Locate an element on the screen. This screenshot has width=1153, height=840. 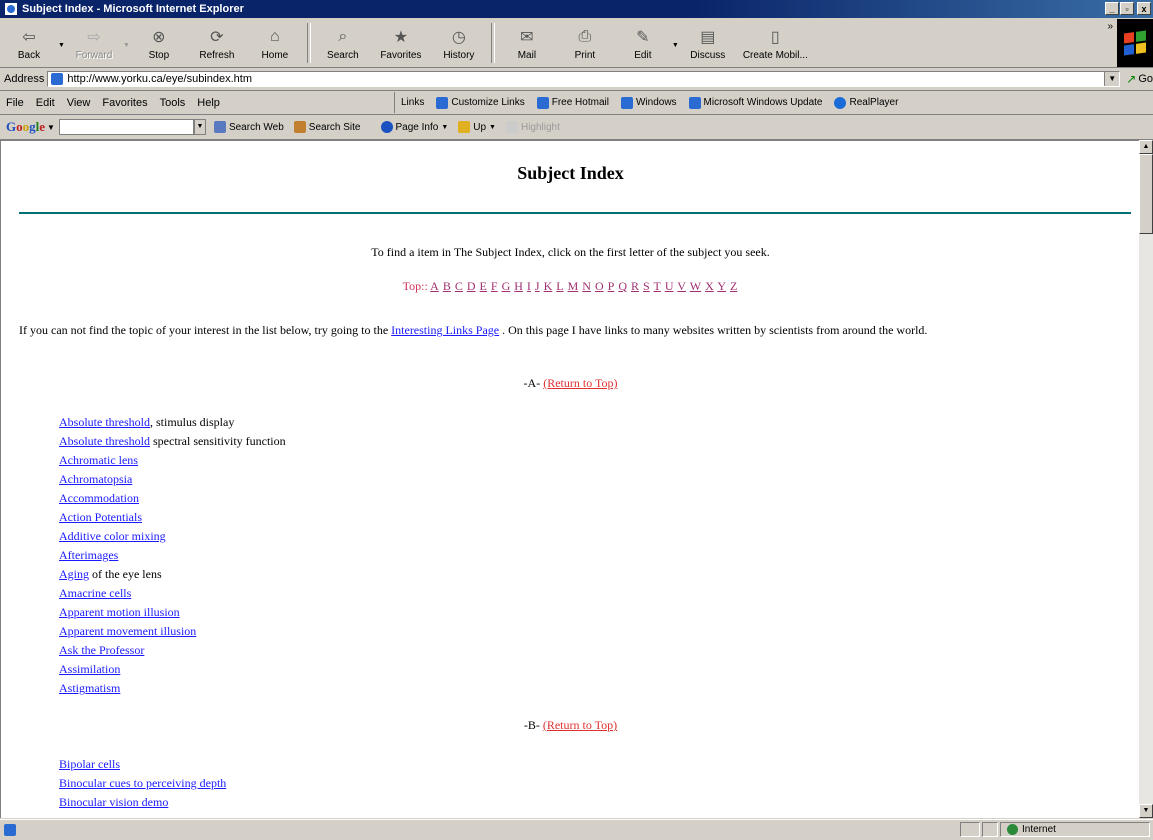
letter-link-f: F is located at coordinates (494, 286).